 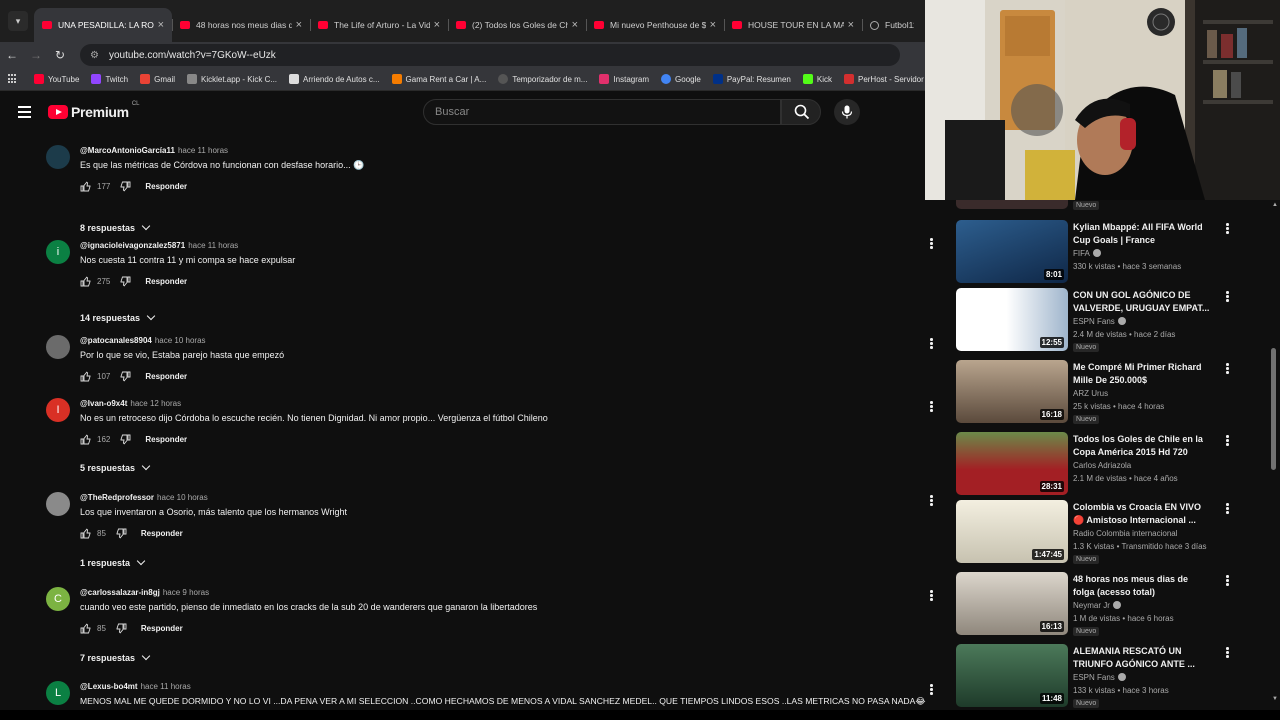 I want to click on bookmark: Instagram, so click(x=624, y=79).